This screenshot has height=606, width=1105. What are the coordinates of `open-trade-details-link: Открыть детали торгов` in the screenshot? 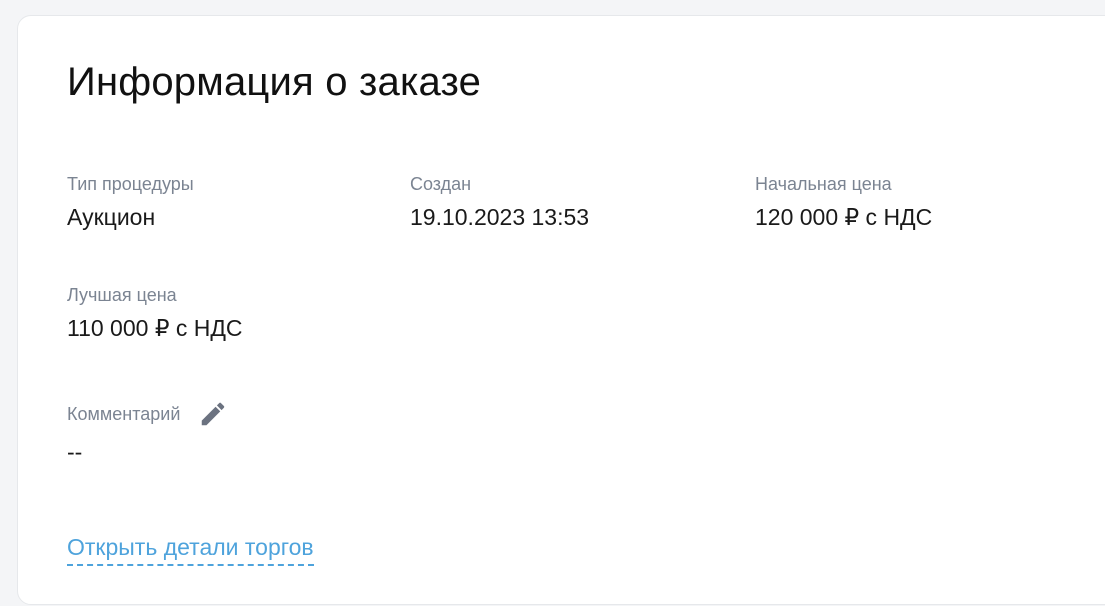 It's located at (190, 549).